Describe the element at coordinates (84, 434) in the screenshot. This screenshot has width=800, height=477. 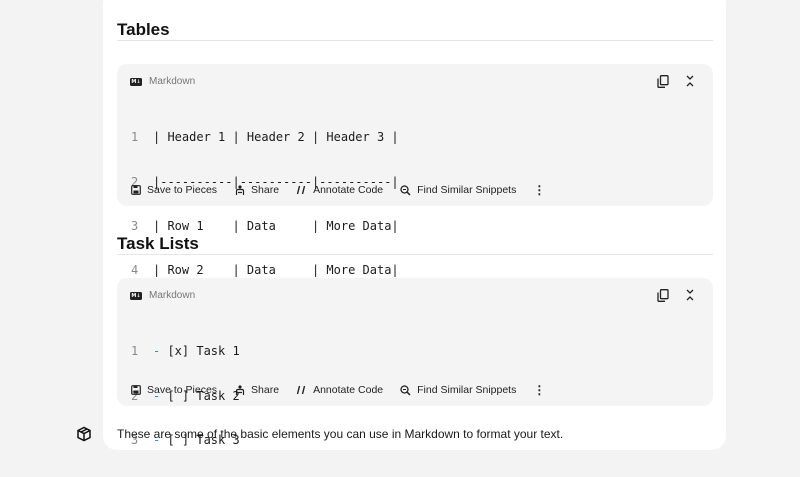
I see `box-icon` at that location.